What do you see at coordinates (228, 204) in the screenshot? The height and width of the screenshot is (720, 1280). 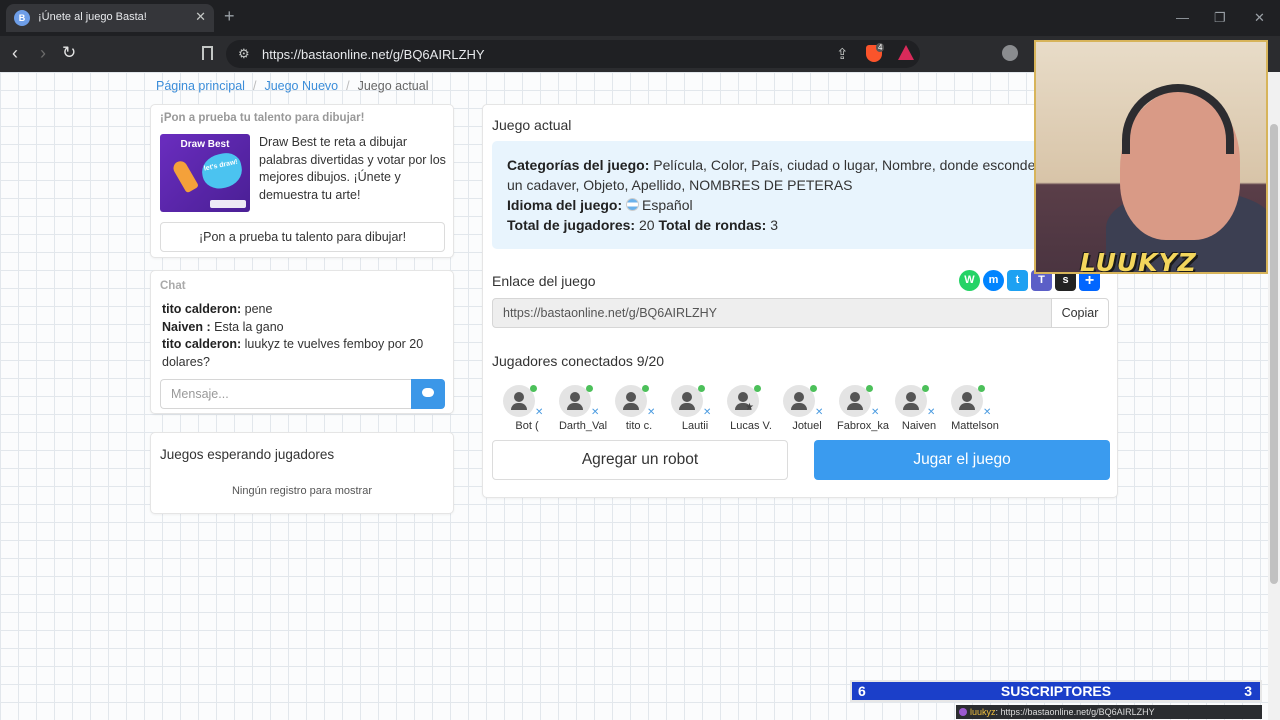 I see `promo-image-logo` at bounding box center [228, 204].